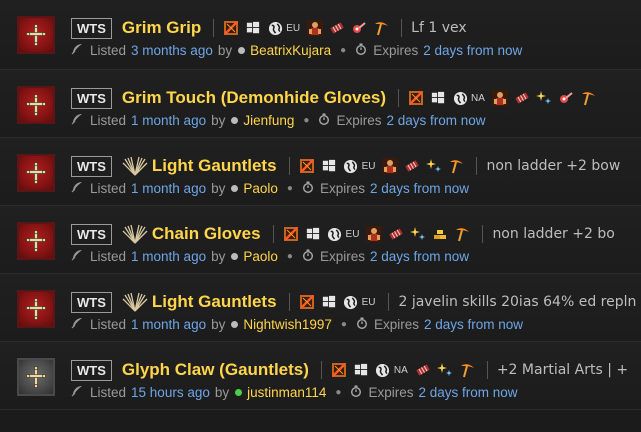 The image size is (641, 432). I want to click on character-icon, so click(315, 28).